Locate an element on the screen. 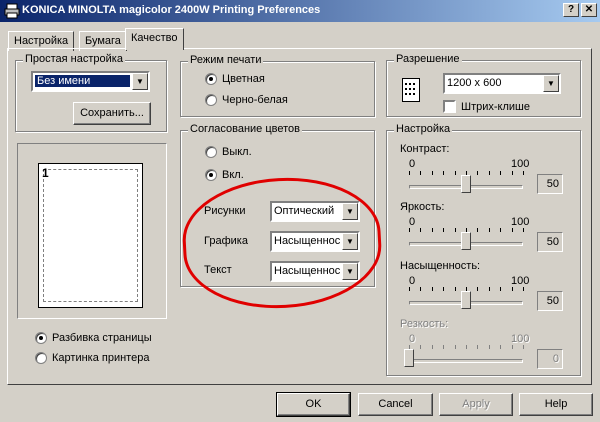 This screenshot has width=600, height=422. radio-color is located at coordinates (211, 79).